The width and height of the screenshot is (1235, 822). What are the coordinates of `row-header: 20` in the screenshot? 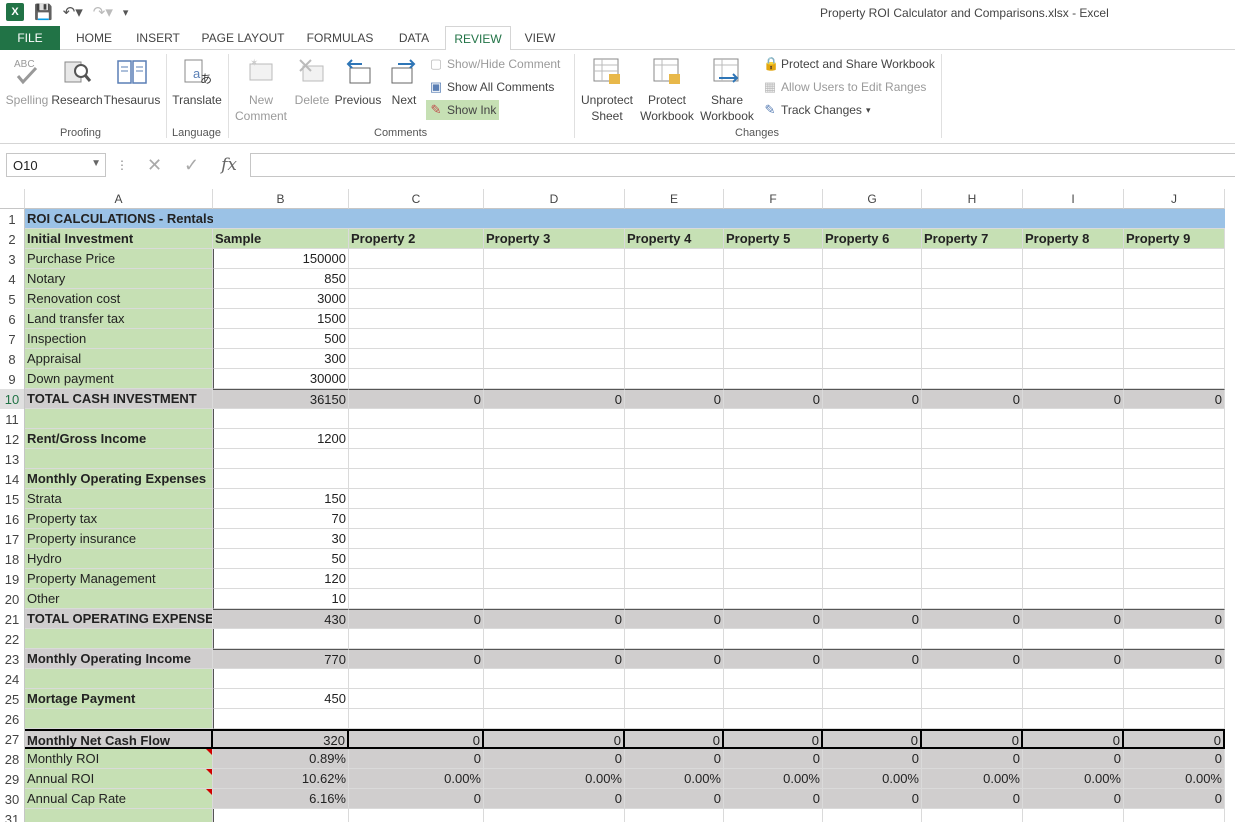 It's located at (12, 599).